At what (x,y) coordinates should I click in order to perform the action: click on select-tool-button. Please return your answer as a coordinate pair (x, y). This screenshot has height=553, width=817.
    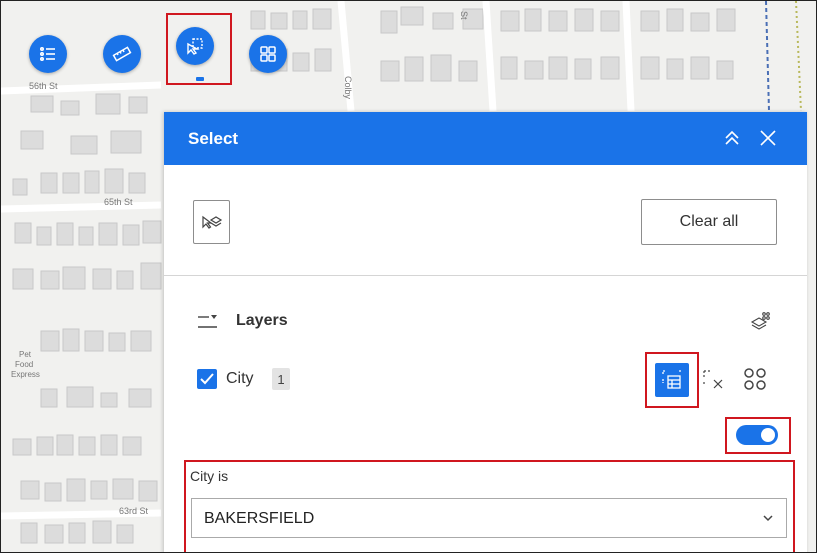
    Looking at the image, I should click on (195, 46).